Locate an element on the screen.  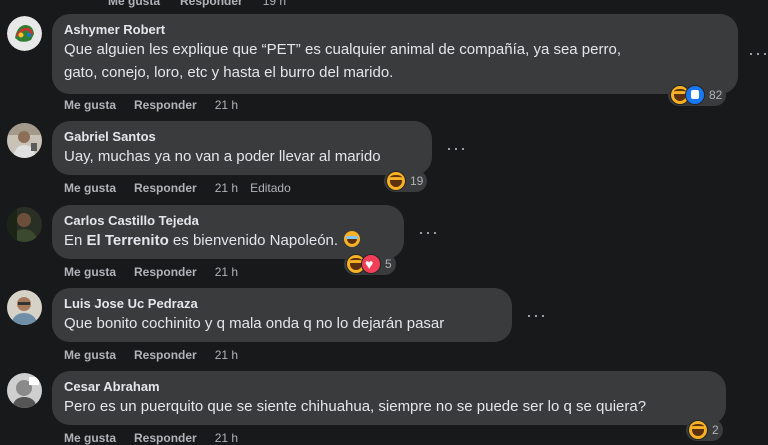
mention-link: El Terrenito is located at coordinates (128, 240).